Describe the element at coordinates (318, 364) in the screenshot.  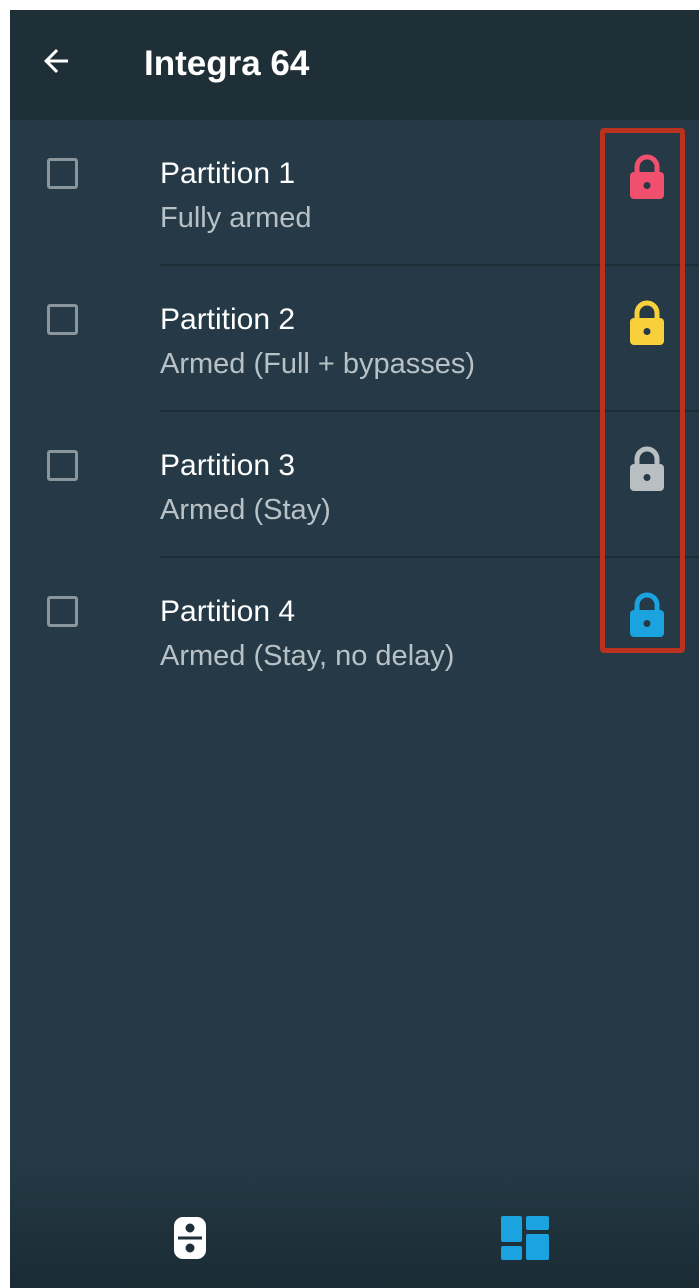
I see `partition-status: Armed (Full + bypasses)` at that location.